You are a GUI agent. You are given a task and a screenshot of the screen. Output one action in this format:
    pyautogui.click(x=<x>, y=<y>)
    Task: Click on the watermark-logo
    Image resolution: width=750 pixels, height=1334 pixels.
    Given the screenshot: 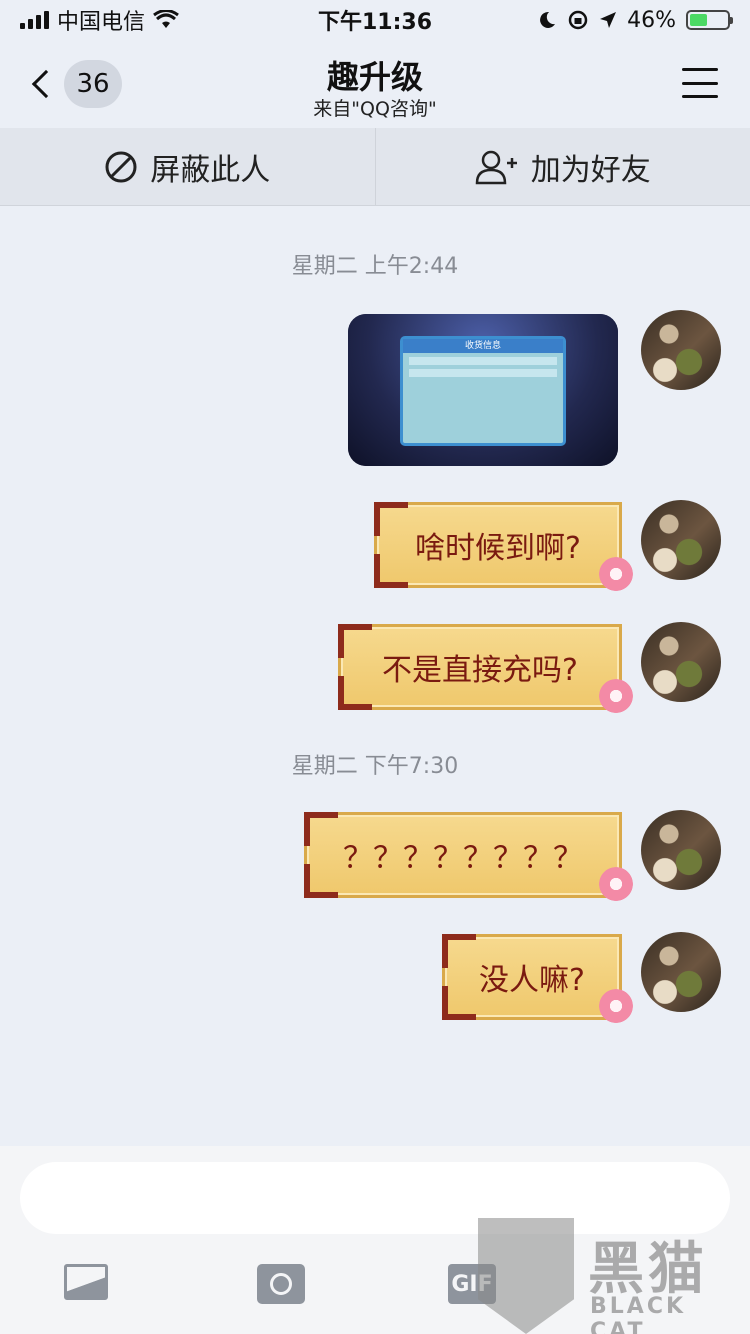 What is the action you would take?
    pyautogui.click(x=526, y=1276)
    